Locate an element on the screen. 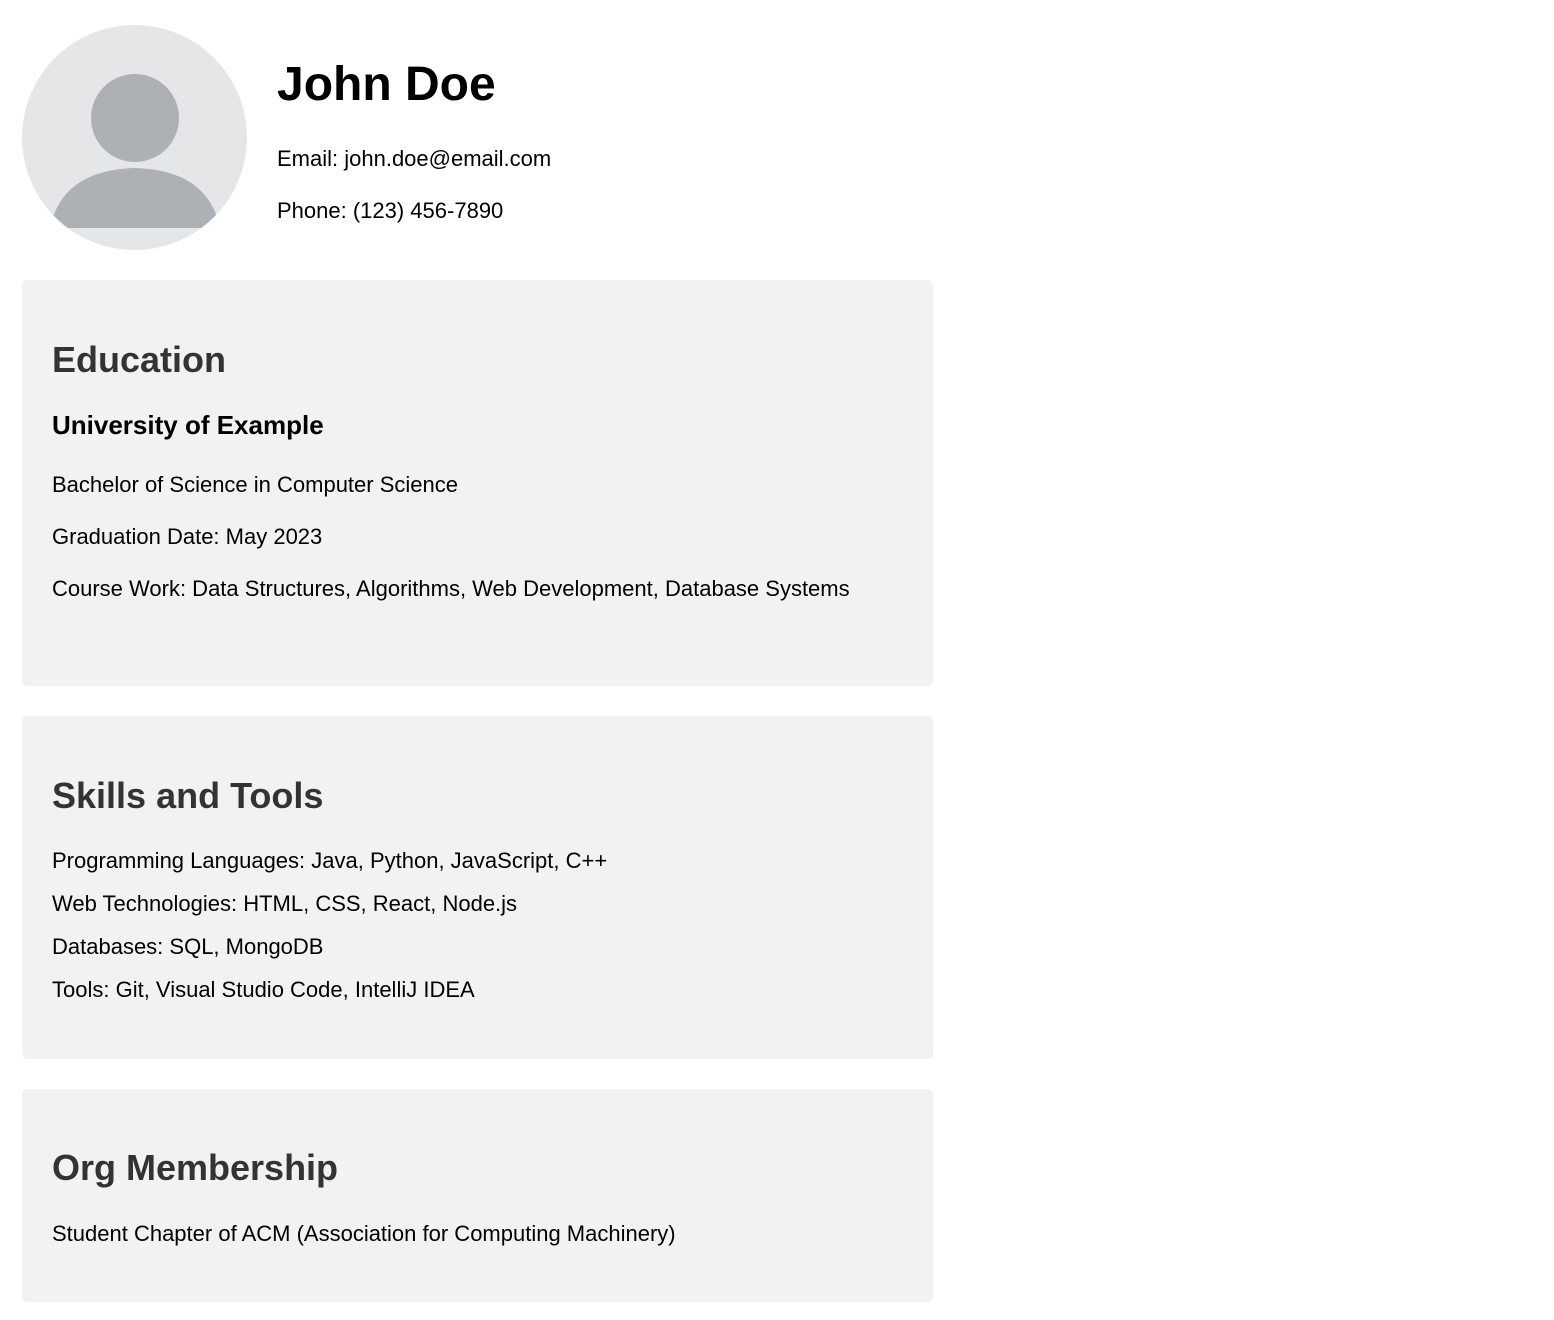 Image resolution: width=1554 pixels, height=1320 pixels. profile-name: John Doe is located at coordinates (386, 84).